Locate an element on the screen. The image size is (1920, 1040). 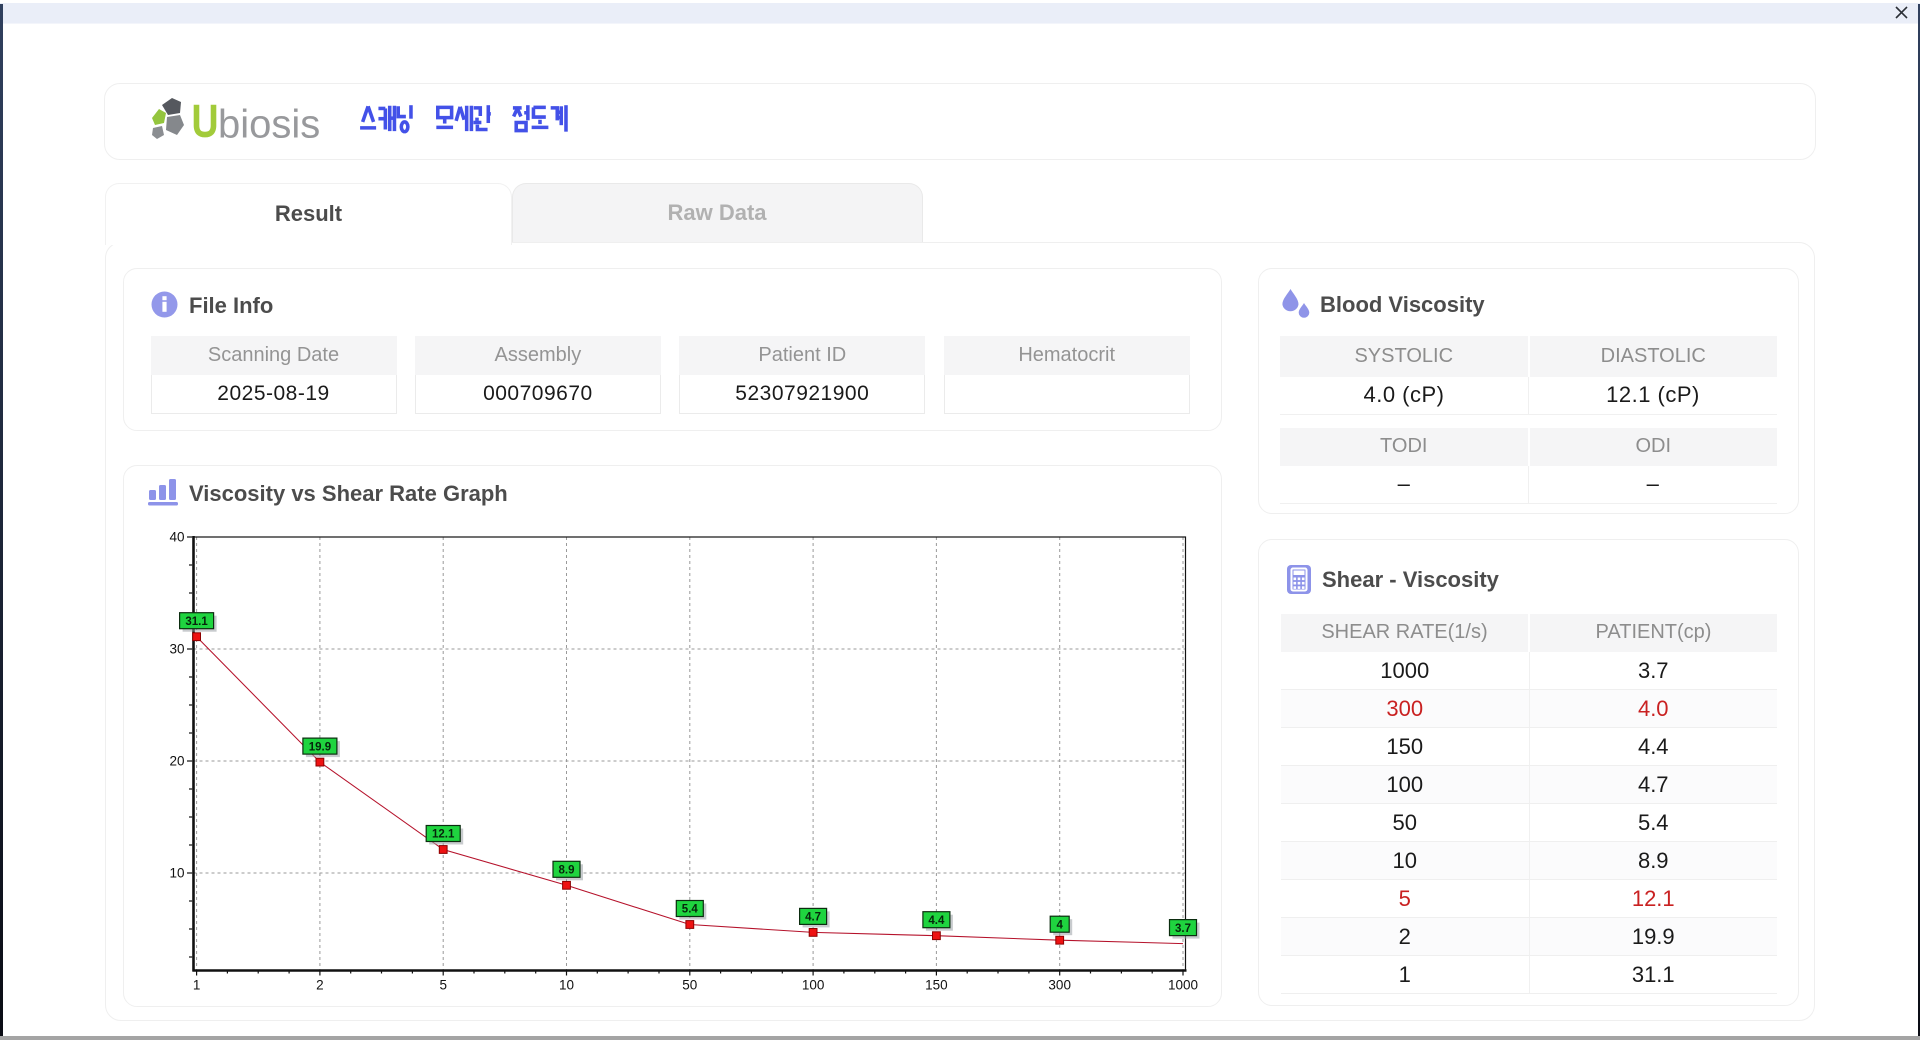
svg-text: 1 is located at coordinates (197, 985).